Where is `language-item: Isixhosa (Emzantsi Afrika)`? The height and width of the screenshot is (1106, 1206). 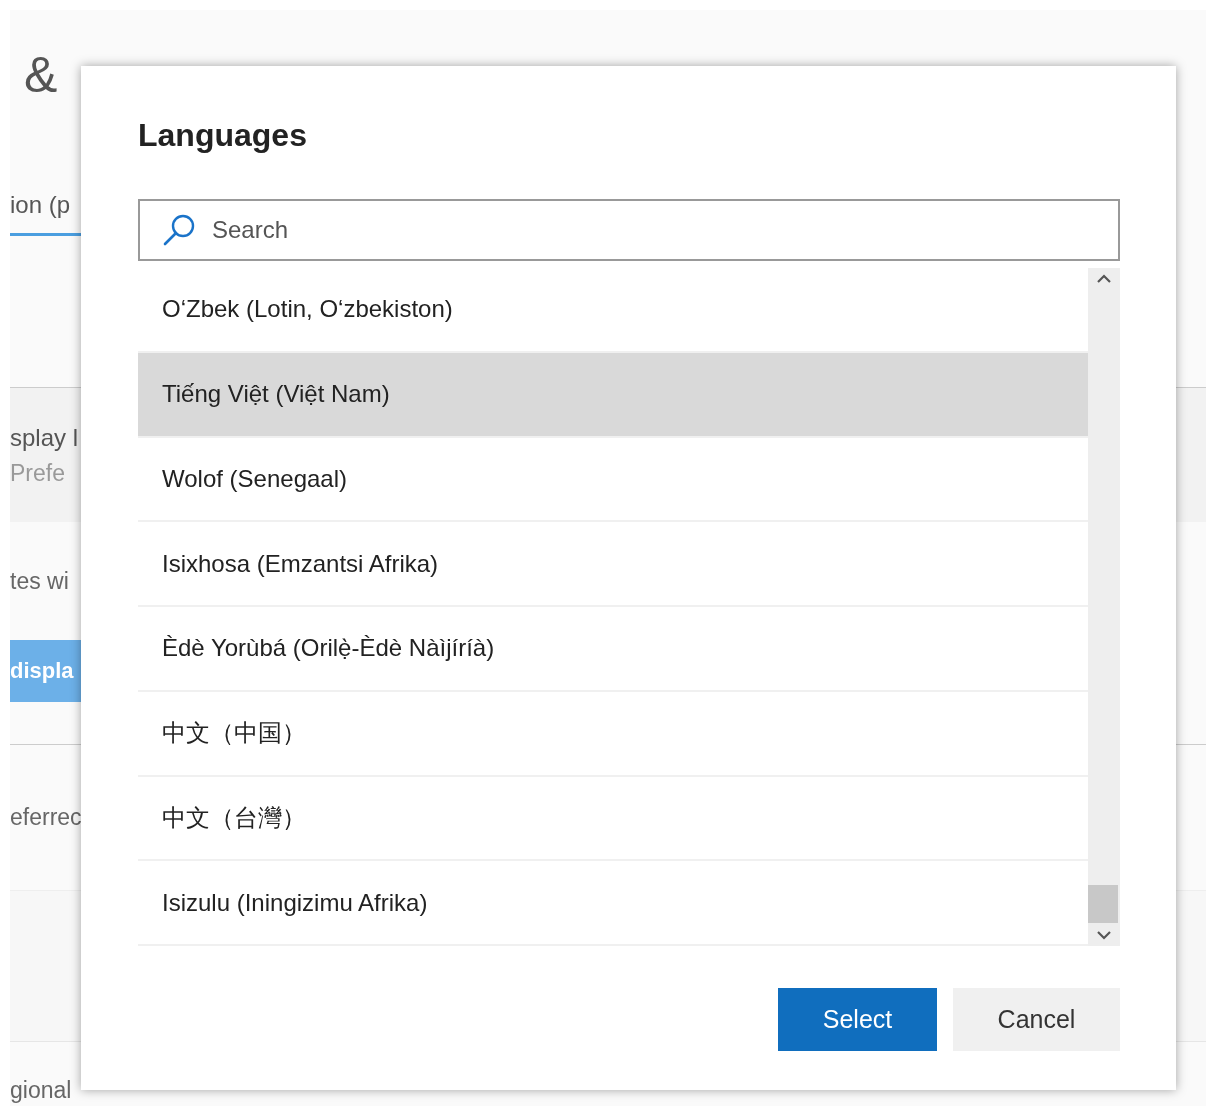
language-item: Isixhosa (Emzantsi Afrika) is located at coordinates (613, 564).